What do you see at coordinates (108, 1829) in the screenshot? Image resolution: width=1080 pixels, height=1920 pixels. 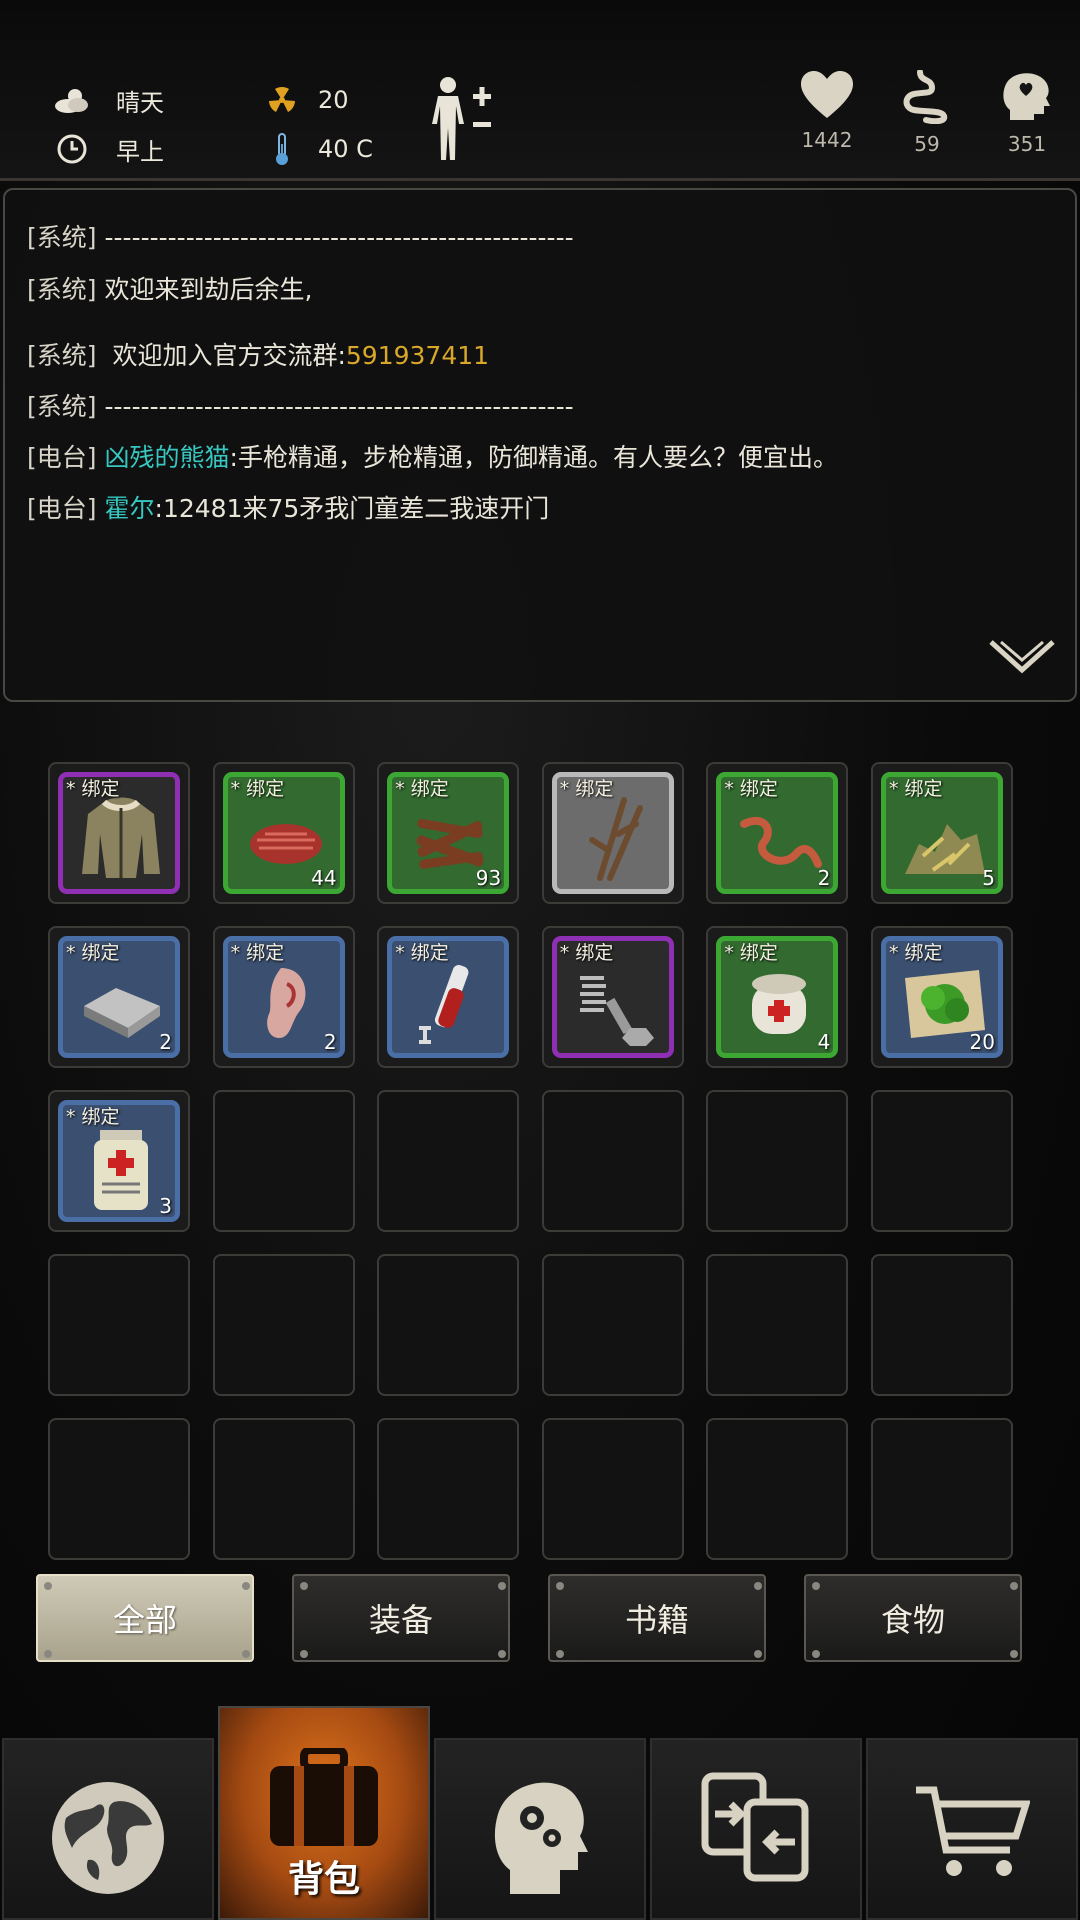 I see `nav-tab-world` at bounding box center [108, 1829].